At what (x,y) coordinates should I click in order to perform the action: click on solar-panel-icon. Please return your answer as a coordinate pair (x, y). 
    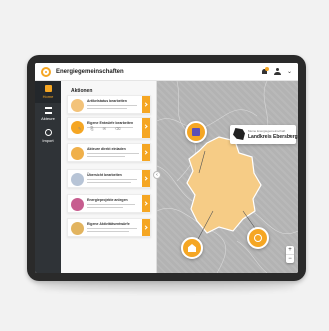
    Looking at the image, I should click on (196, 132).